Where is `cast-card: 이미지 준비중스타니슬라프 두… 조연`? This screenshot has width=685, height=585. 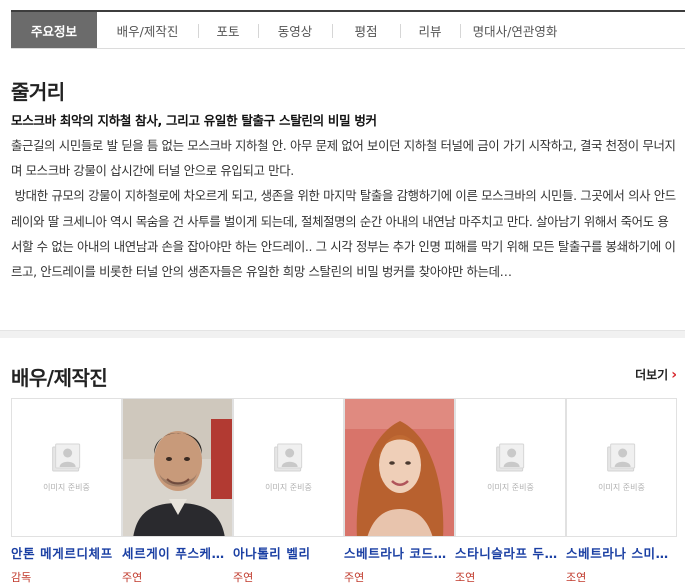 cast-card: 이미지 준비중스타니슬라프 두… 조연 is located at coordinates (510, 491).